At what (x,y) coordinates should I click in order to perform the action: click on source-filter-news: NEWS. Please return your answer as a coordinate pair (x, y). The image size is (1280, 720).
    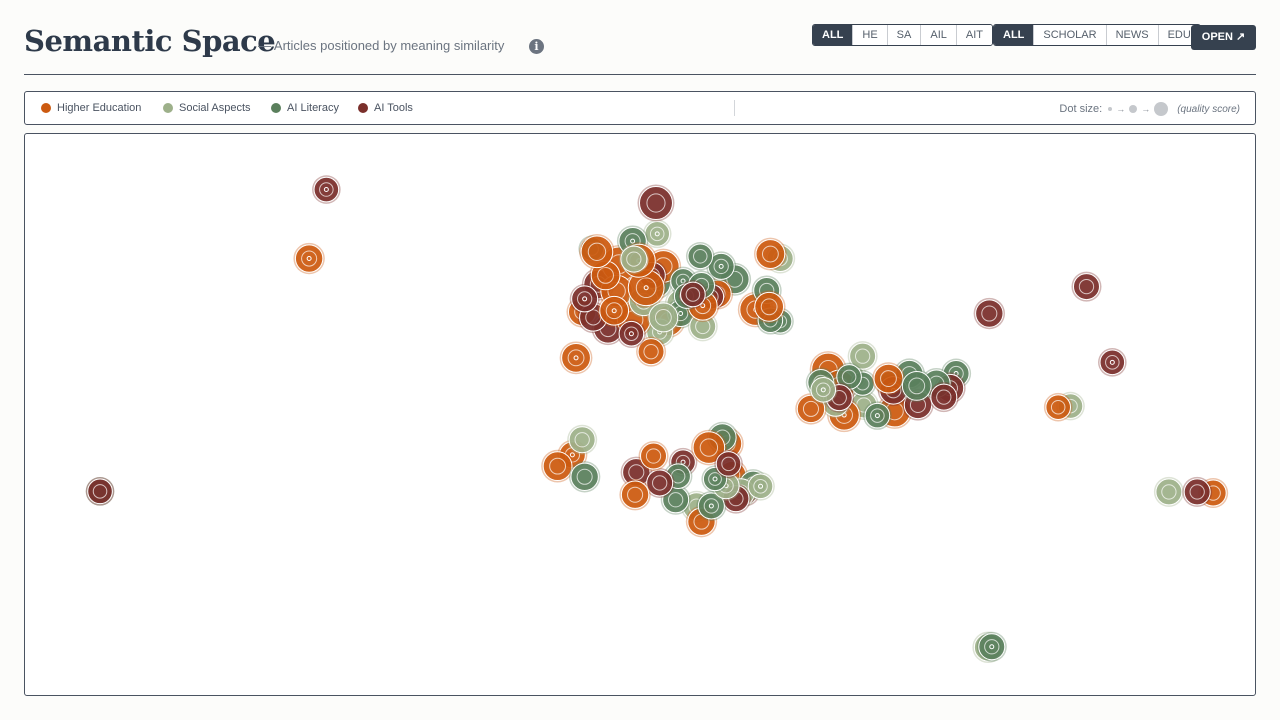
    Looking at the image, I should click on (1131, 35).